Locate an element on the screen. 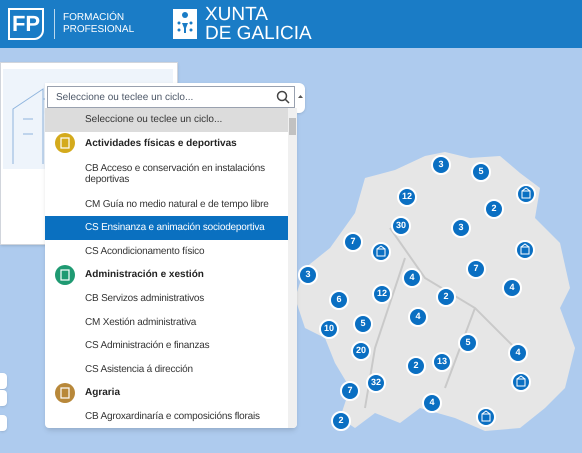 This screenshot has height=453, width=582. dropdown-option: CS Asistencia á dirección is located at coordinates (166, 369).